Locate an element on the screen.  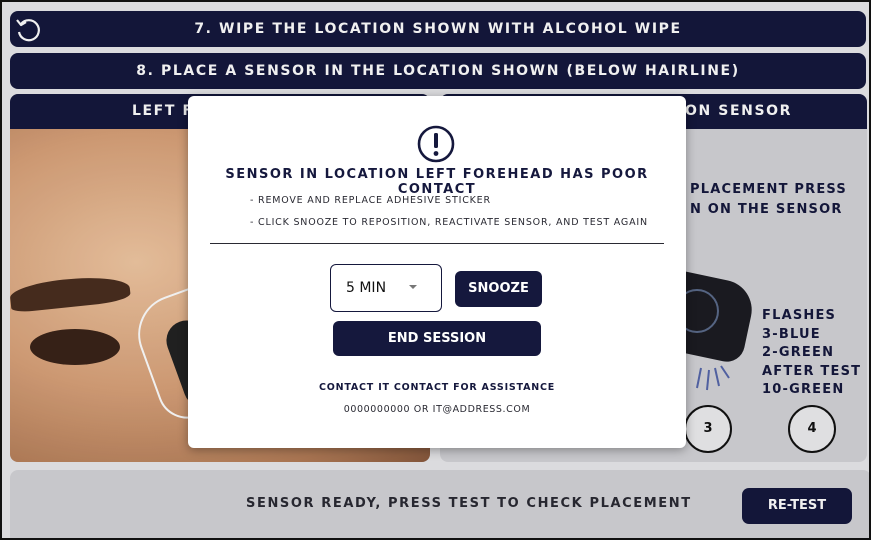
alert-circle-icon is located at coordinates (436, 144).